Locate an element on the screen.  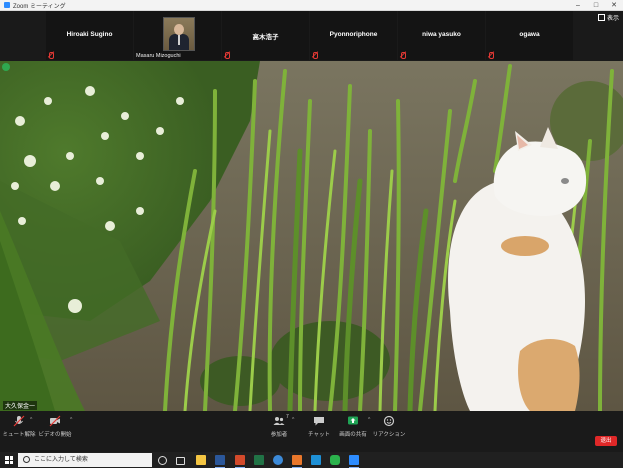
view-label: 表示 is located at coordinates (612, 19).